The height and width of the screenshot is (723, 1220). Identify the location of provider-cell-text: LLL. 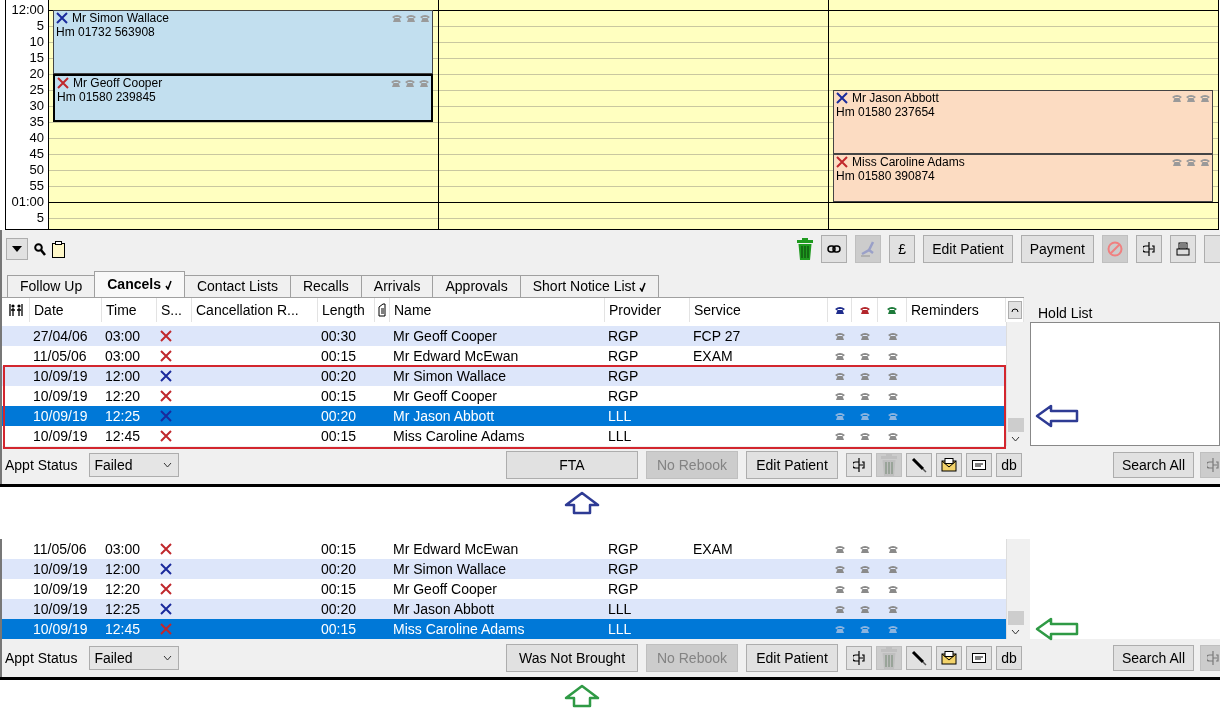
(620, 609).